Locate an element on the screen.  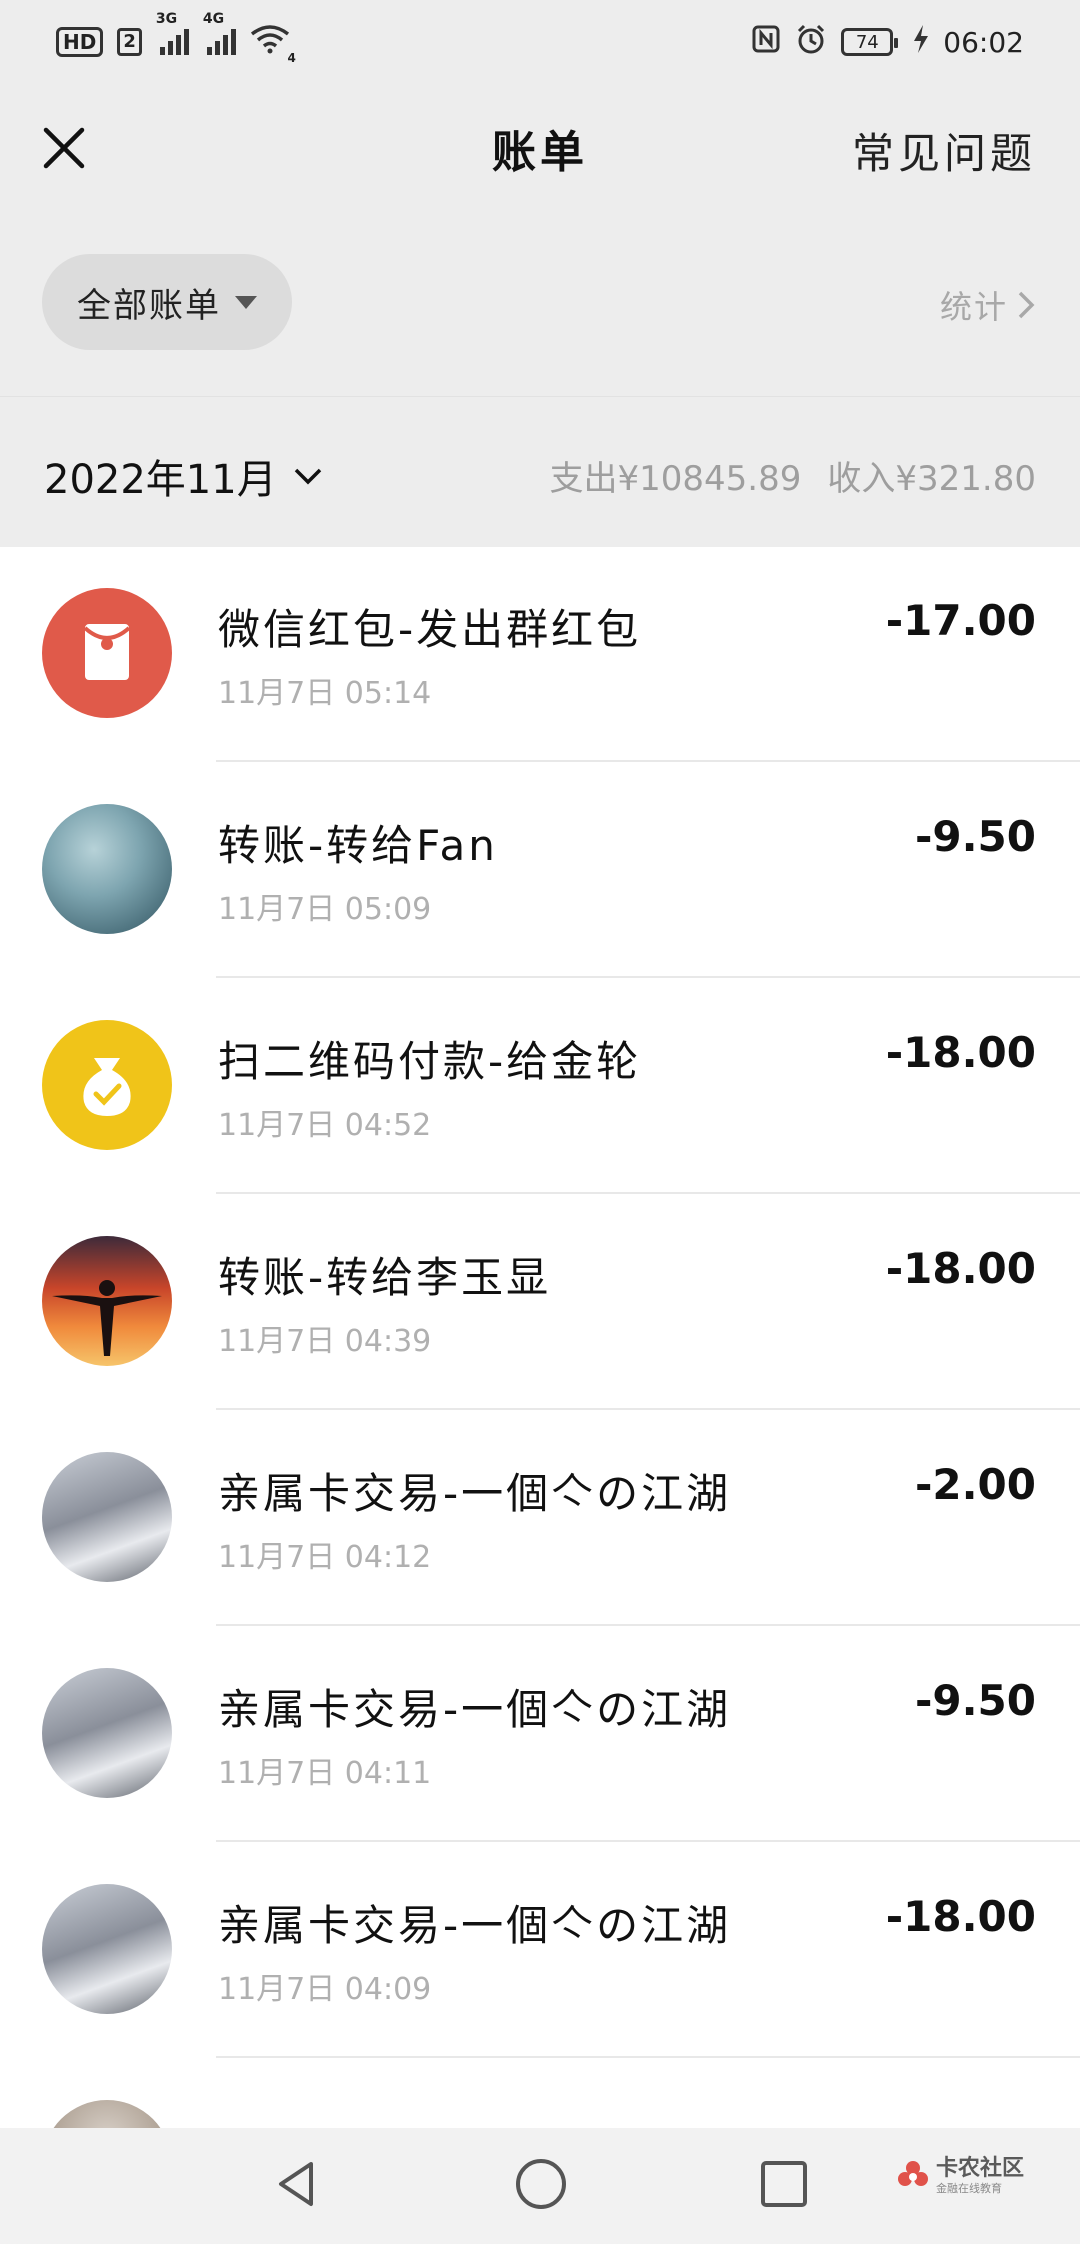
close-button is located at coordinates (64, 148).